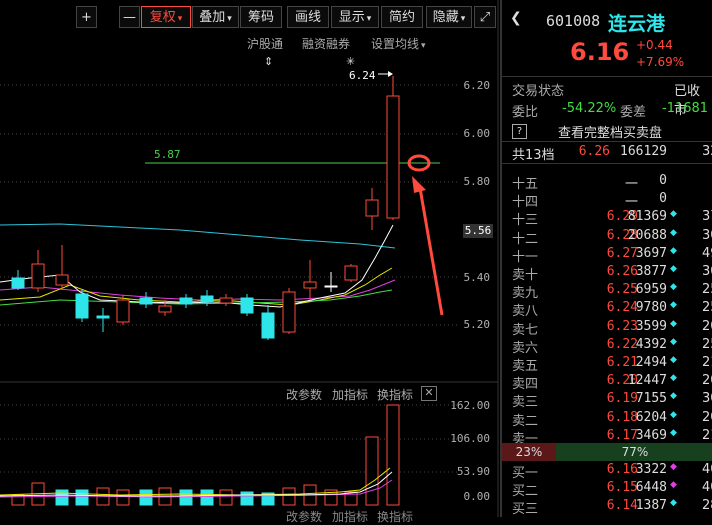 The image size is (712, 525). I want to click on level-volume: 1387, so click(651, 505).